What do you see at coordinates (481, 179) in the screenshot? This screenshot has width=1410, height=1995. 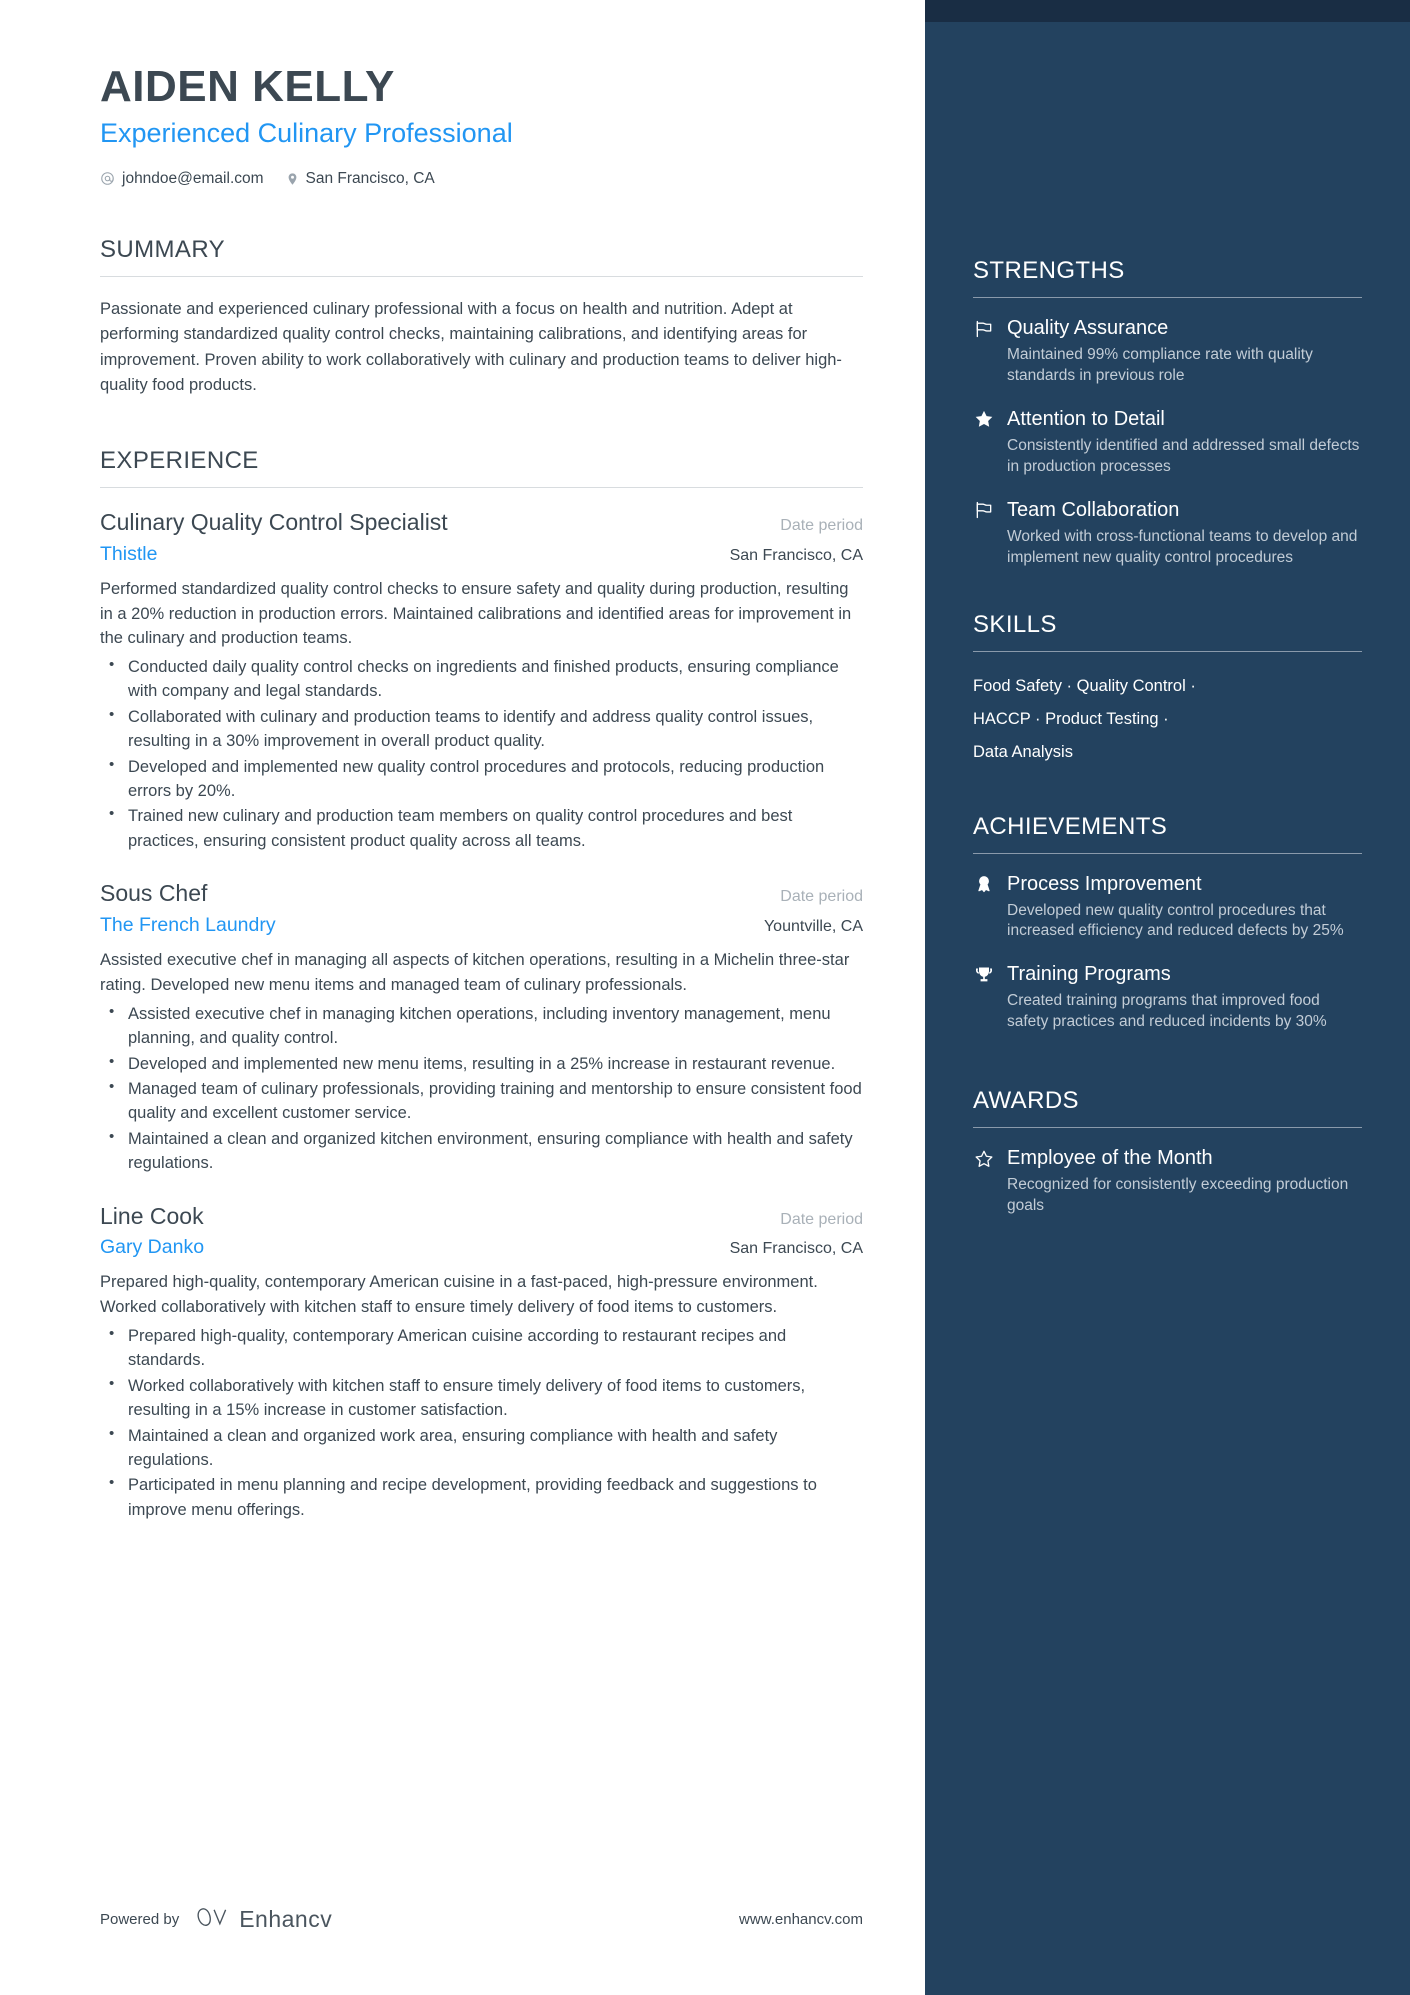 I see `contact-row: johndoe@email.com San Francisco, CA` at bounding box center [481, 179].